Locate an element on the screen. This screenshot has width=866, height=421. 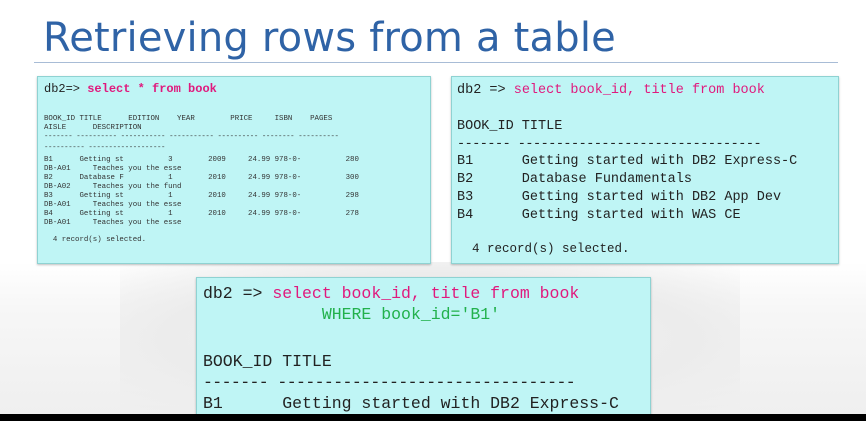
result-row: B4 Getting st 1 2010 24.99 978-0- 278 is located at coordinates (201, 214).